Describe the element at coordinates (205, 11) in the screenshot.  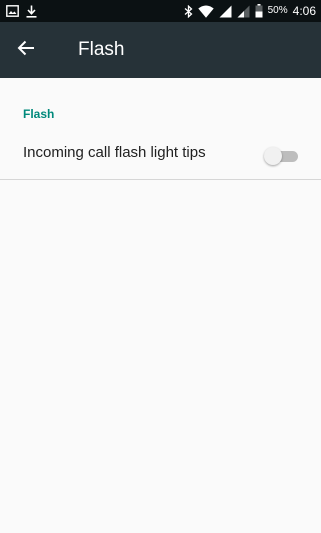
I see `wifi-icon` at that location.